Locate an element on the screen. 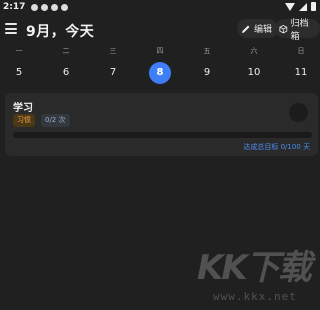 The width and height of the screenshot is (320, 310). weekday-label: 五 is located at coordinates (207, 51).